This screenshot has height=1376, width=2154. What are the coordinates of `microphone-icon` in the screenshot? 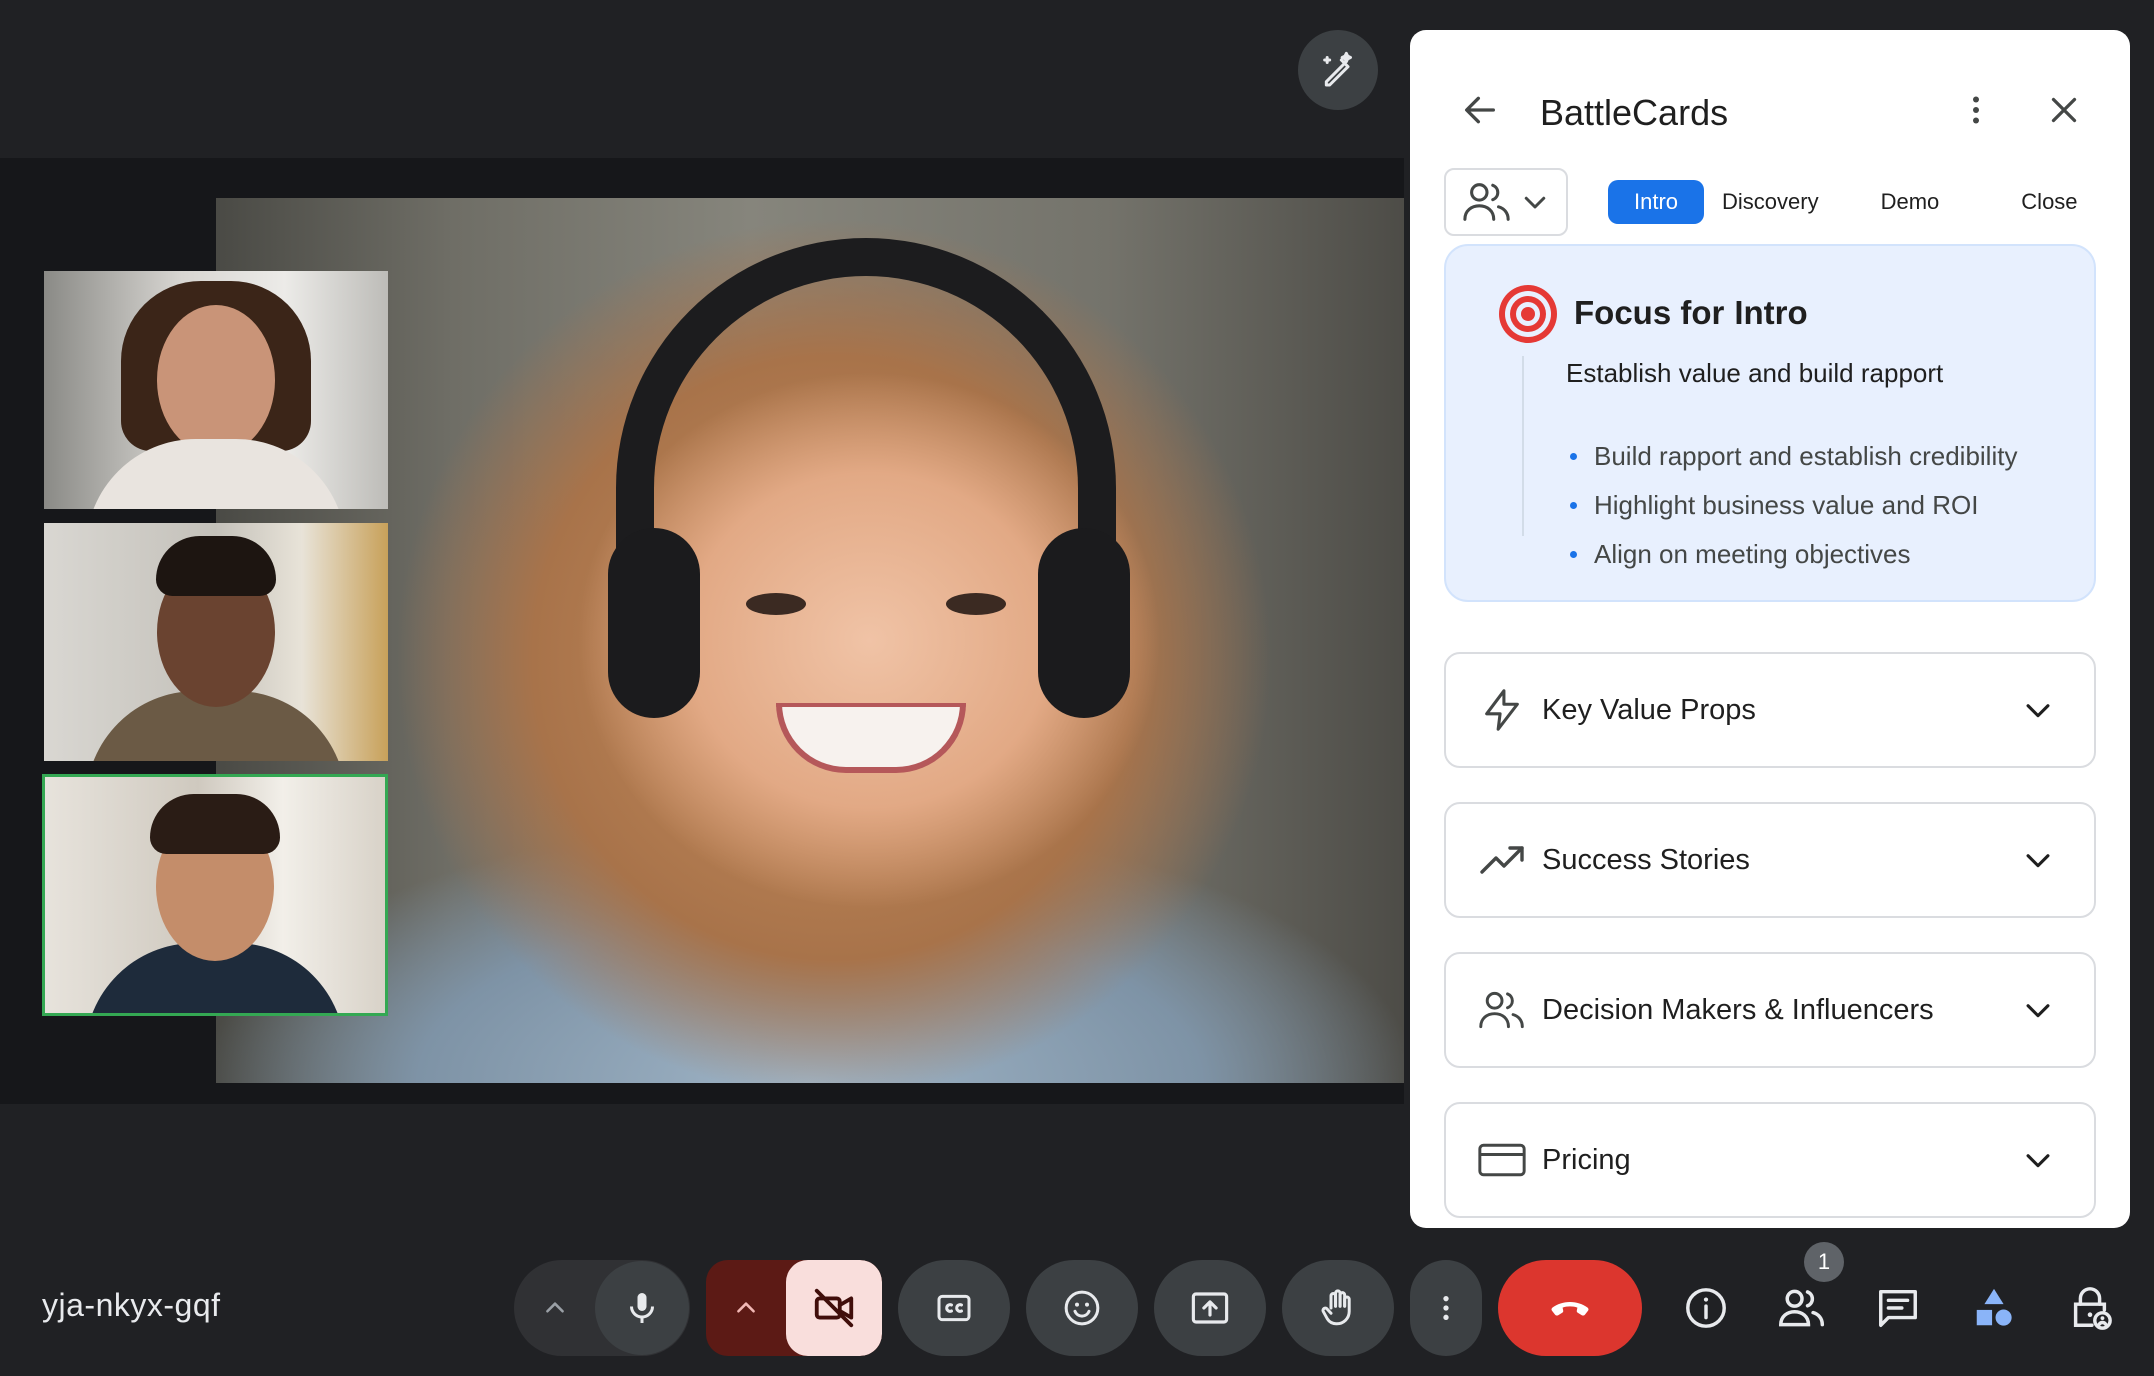 It's located at (642, 1308).